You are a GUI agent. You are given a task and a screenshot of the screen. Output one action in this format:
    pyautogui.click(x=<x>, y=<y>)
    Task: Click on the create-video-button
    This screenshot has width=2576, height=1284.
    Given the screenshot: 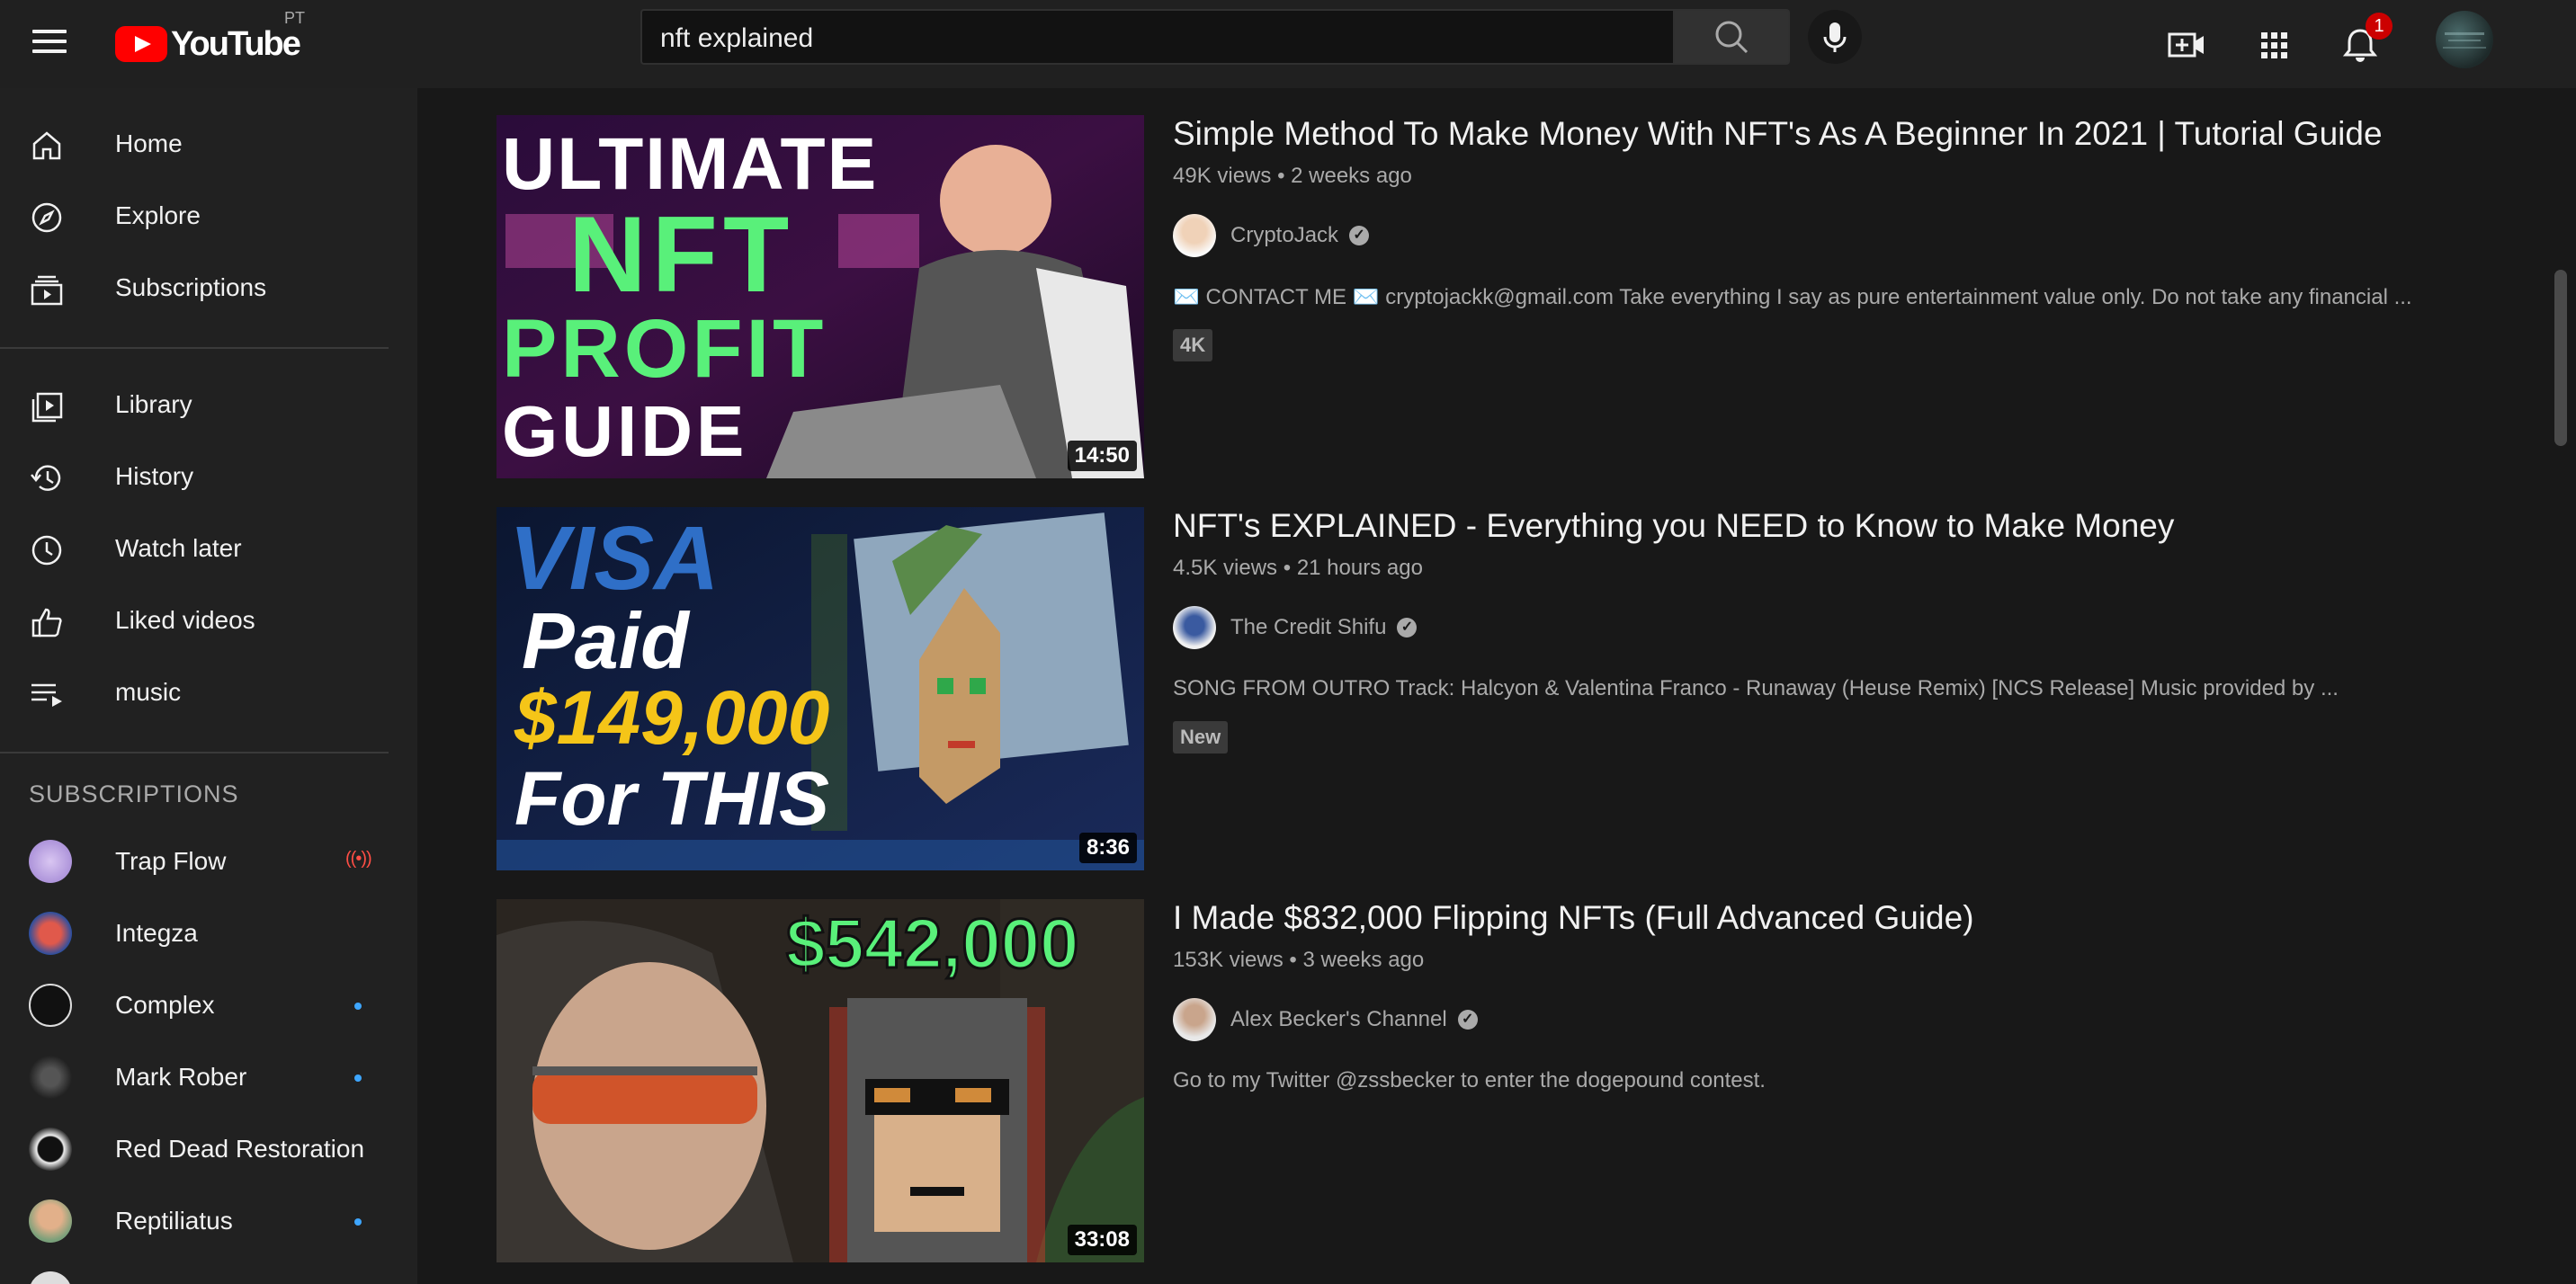 What is the action you would take?
    pyautogui.click(x=2186, y=45)
    